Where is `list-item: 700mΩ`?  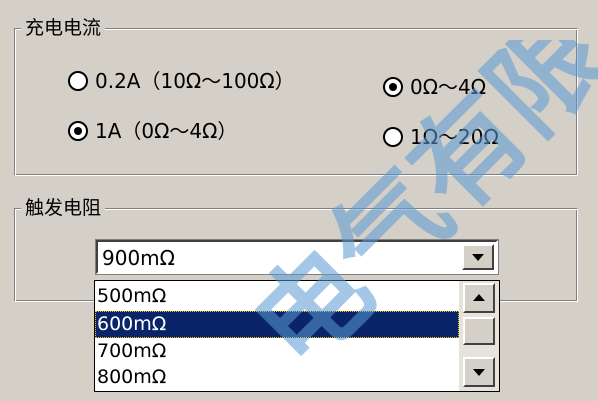
list-item: 700mΩ is located at coordinates (277, 351).